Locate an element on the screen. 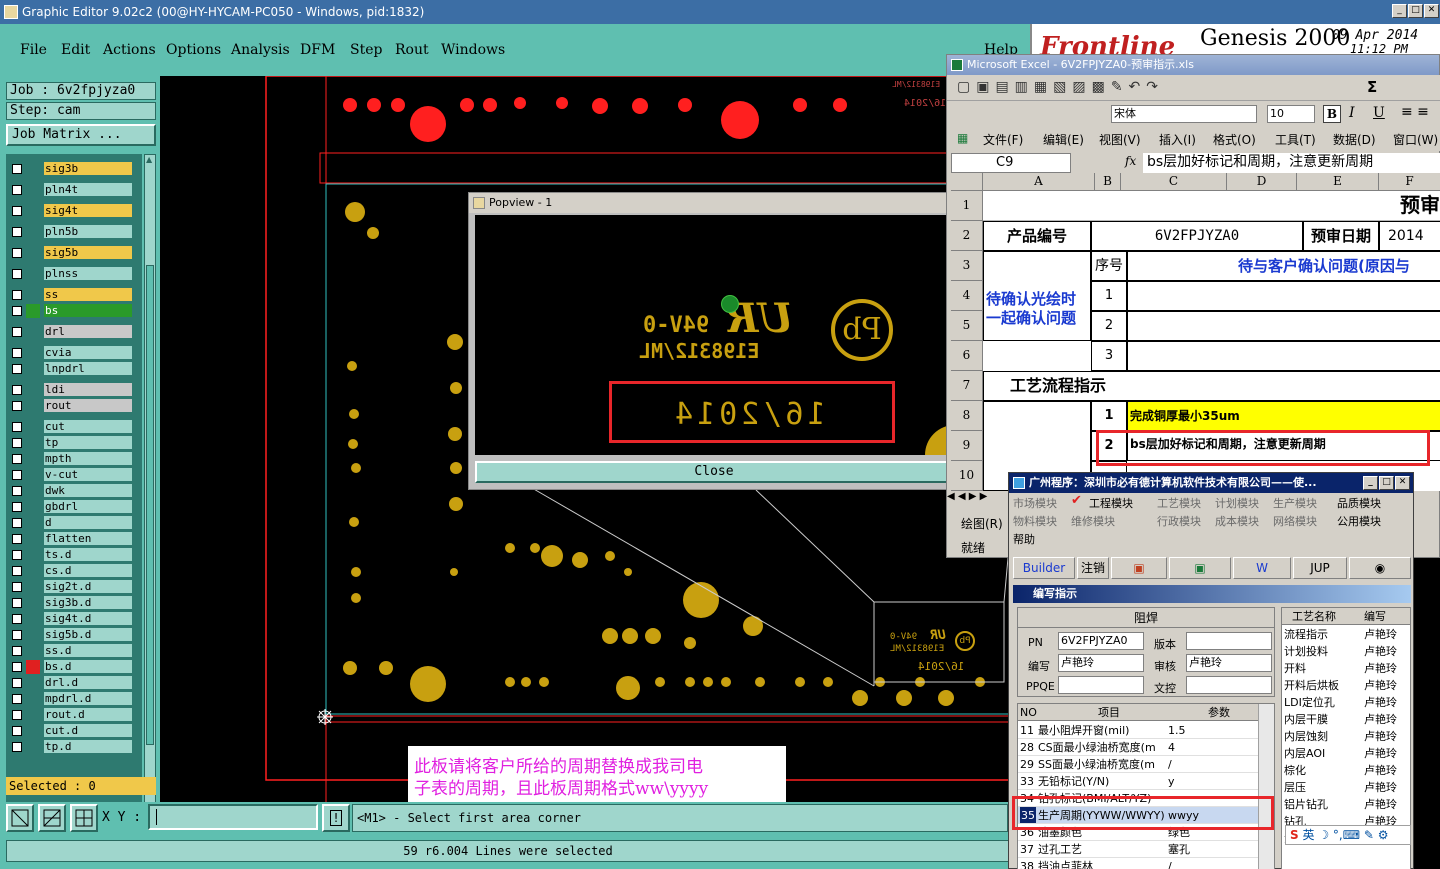 This screenshot has height=869, width=1440. erp-tool-button-3: ▣ is located at coordinates (1200, 568).